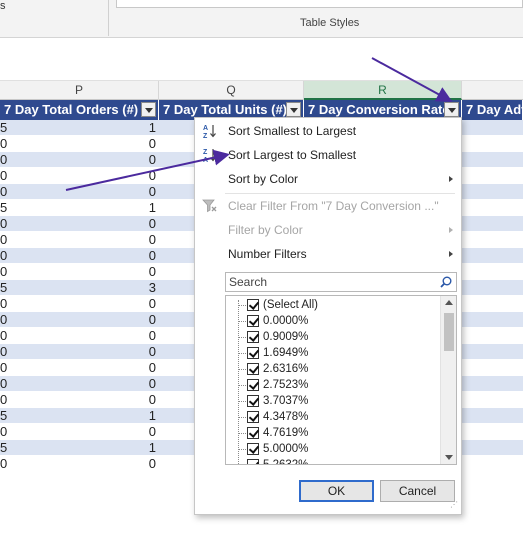  What do you see at coordinates (454, 506) in the screenshot?
I see `resize-grip-icon: ⋰` at bounding box center [454, 506].